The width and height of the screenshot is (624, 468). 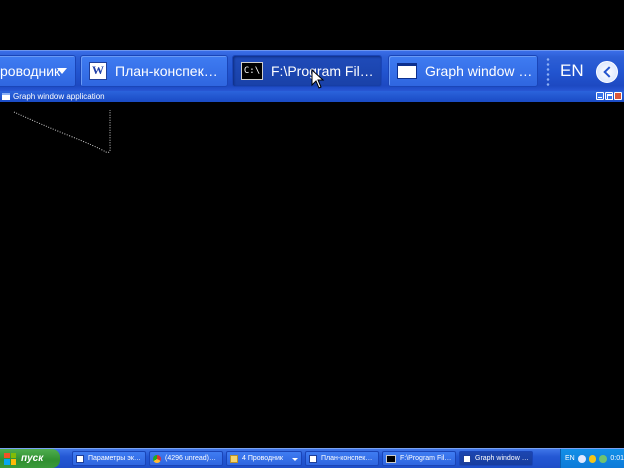 What do you see at coordinates (312, 96) in the screenshot?
I see `window-title-bar: Graph window application` at bounding box center [312, 96].